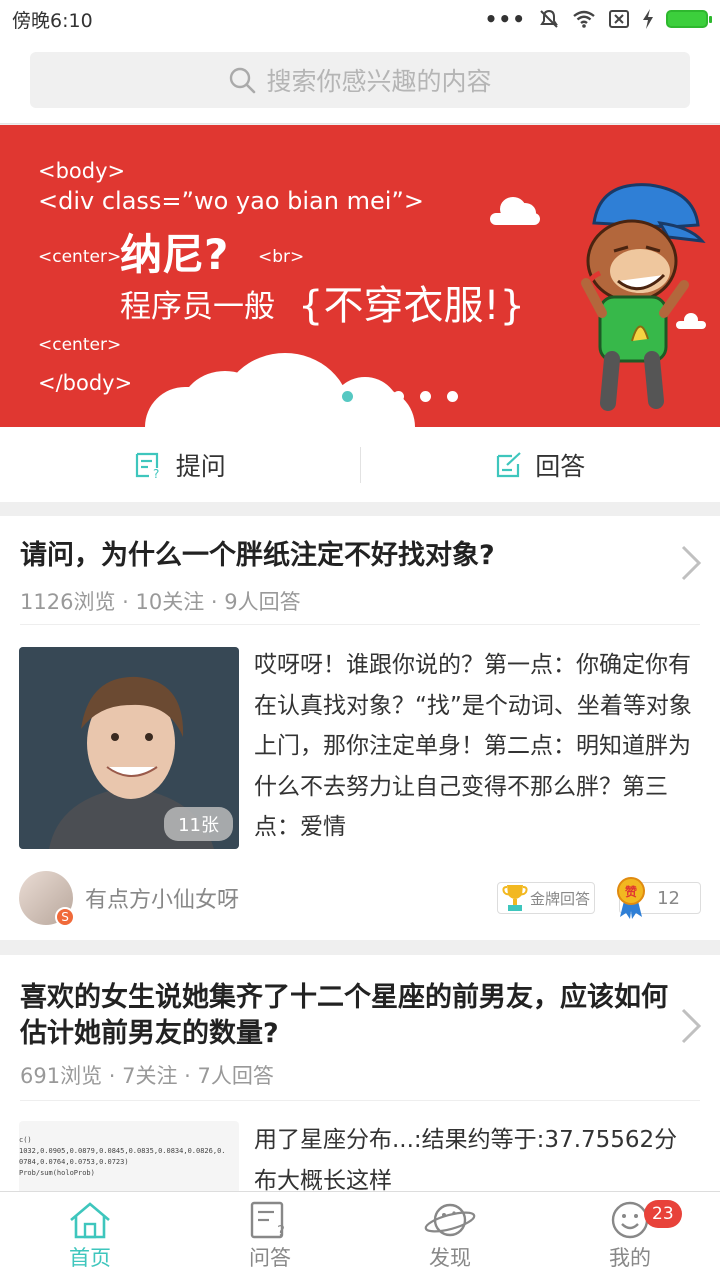 Image resolution: width=720 pixels, height=1280 pixels. What do you see at coordinates (174, 254) in the screenshot?
I see `banner-headline: 纳尼?` at bounding box center [174, 254].